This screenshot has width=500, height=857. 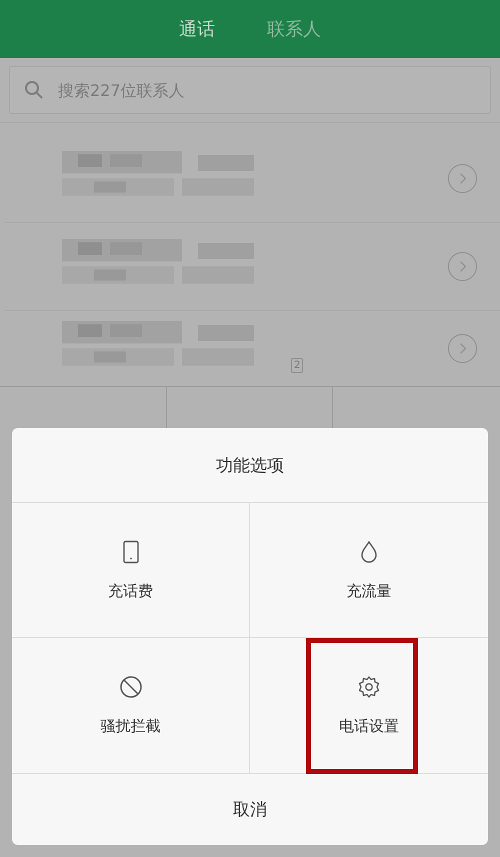 What do you see at coordinates (34, 90) in the screenshot?
I see `search-icon` at bounding box center [34, 90].